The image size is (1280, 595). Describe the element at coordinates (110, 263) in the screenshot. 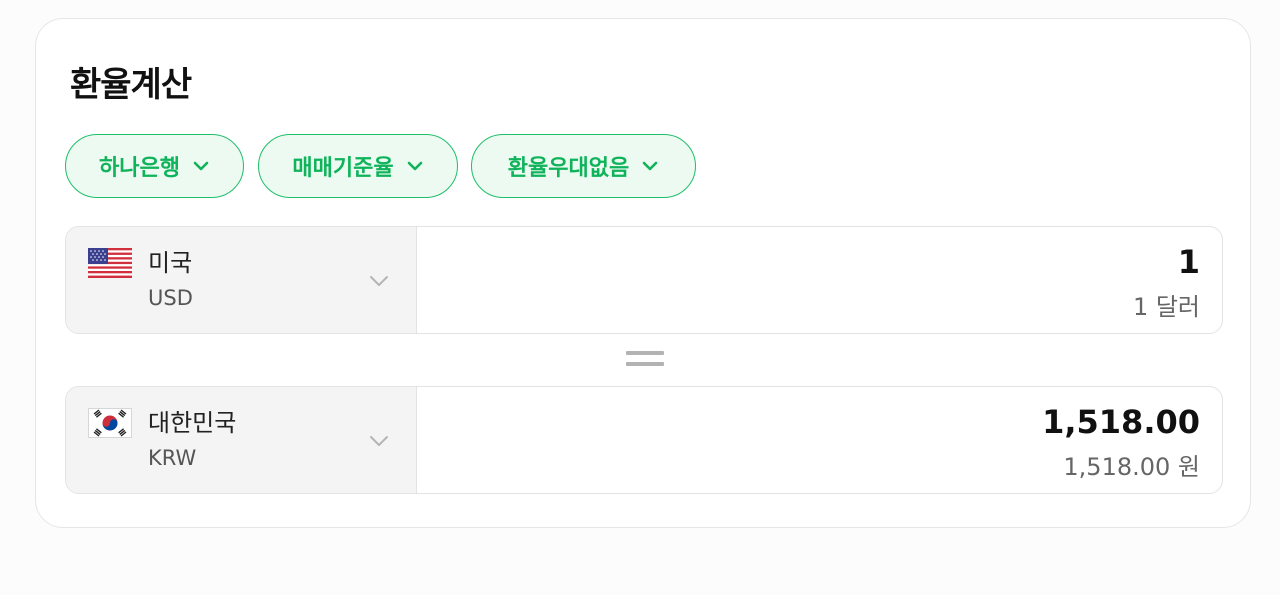

I see `us-flag-icon` at that location.